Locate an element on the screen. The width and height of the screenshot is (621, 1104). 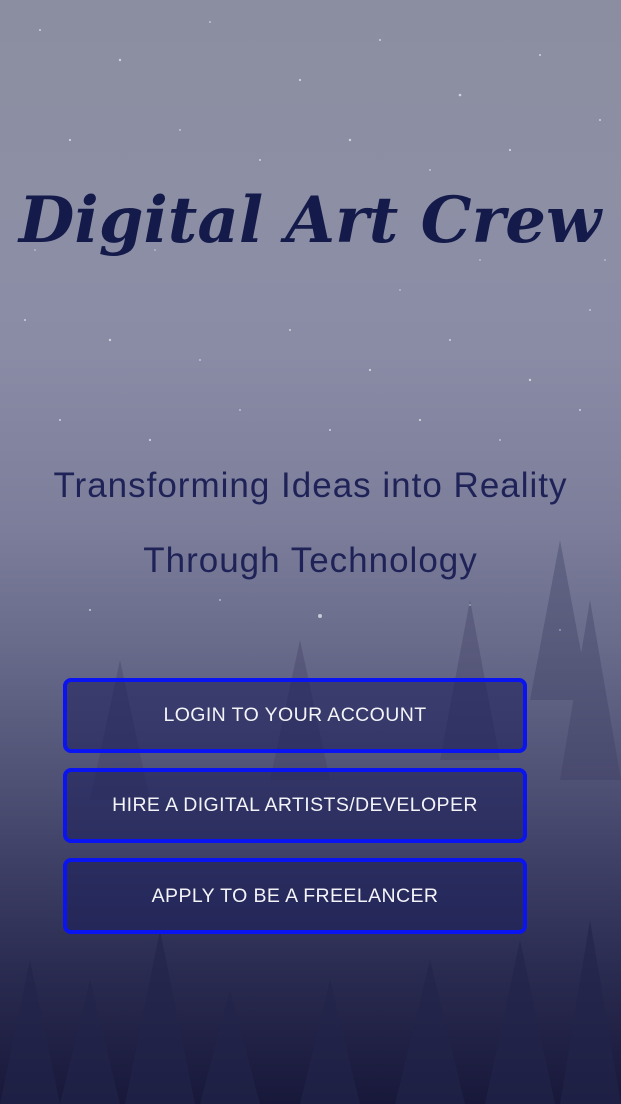
hire-button-label: HIRE A DIGITAL ARTISTS/DEVELOPER is located at coordinates (295, 805).